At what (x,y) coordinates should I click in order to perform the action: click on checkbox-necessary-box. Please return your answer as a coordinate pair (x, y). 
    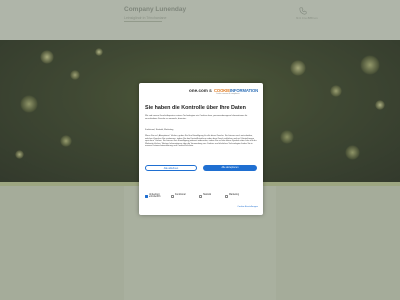
    Looking at the image, I should click on (146, 196).